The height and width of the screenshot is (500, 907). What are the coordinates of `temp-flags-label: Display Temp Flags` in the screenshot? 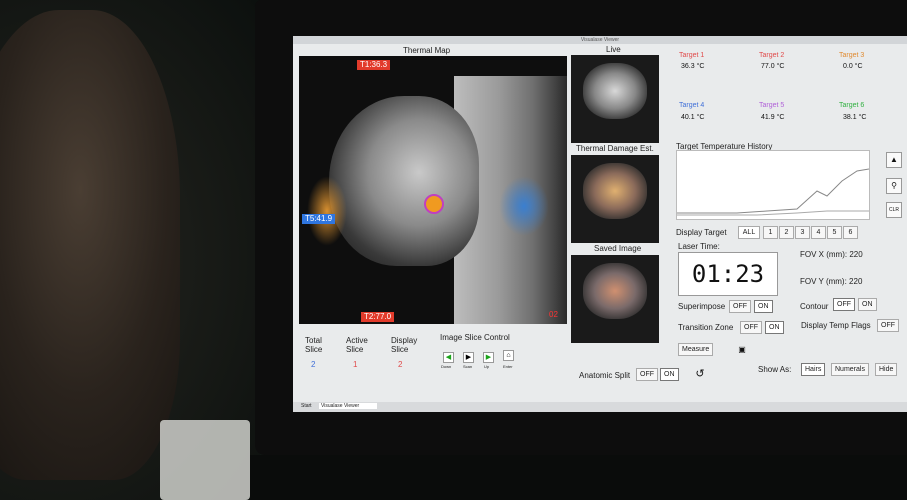 It's located at (836, 325).